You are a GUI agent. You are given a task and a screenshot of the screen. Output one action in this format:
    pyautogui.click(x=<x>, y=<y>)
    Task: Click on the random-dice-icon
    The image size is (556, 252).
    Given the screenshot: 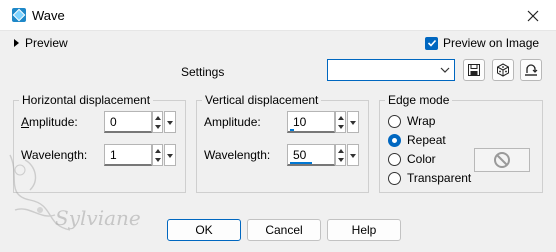 What is the action you would take?
    pyautogui.click(x=503, y=70)
    